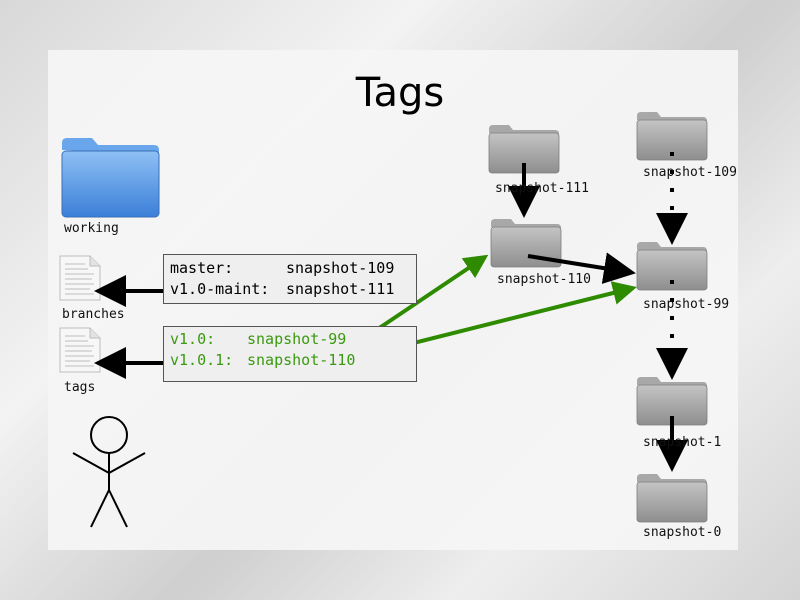 The height and width of the screenshot is (600, 800). I want to click on tags-file-icon, so click(80, 350).